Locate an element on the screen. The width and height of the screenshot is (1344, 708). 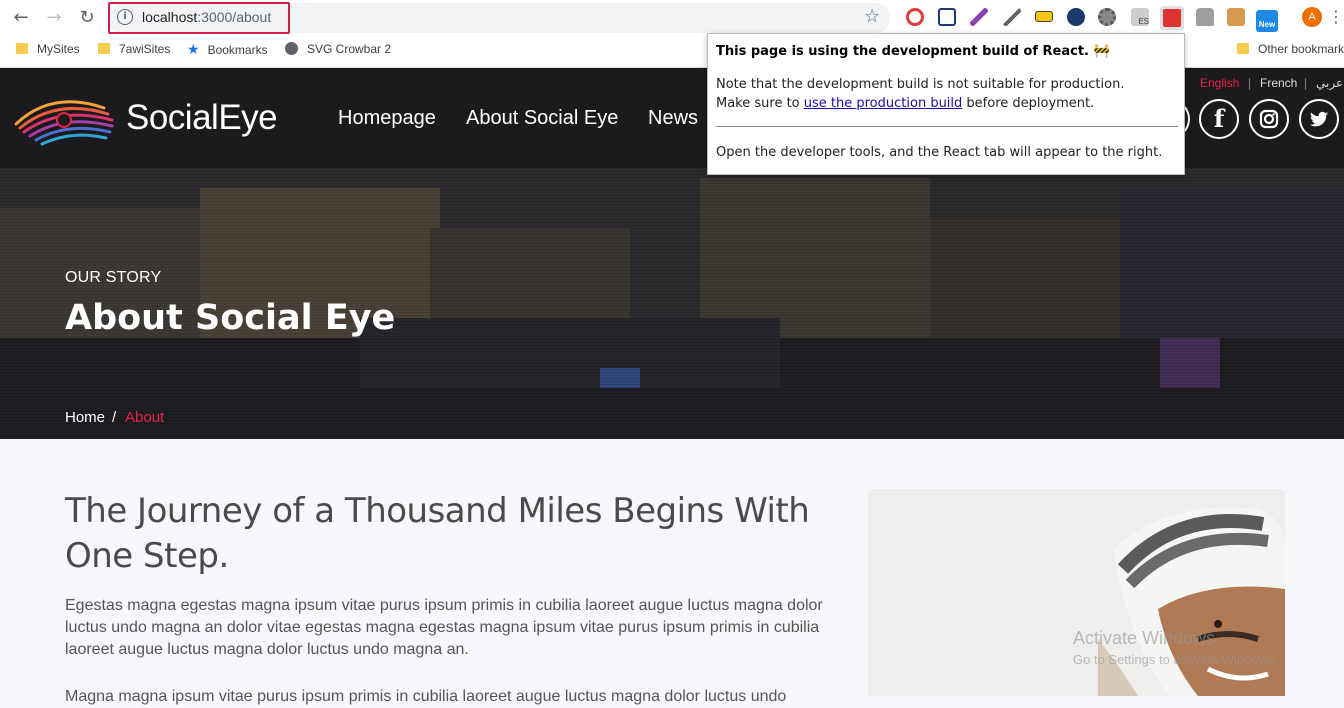
globe-icon is located at coordinates (291, 48).